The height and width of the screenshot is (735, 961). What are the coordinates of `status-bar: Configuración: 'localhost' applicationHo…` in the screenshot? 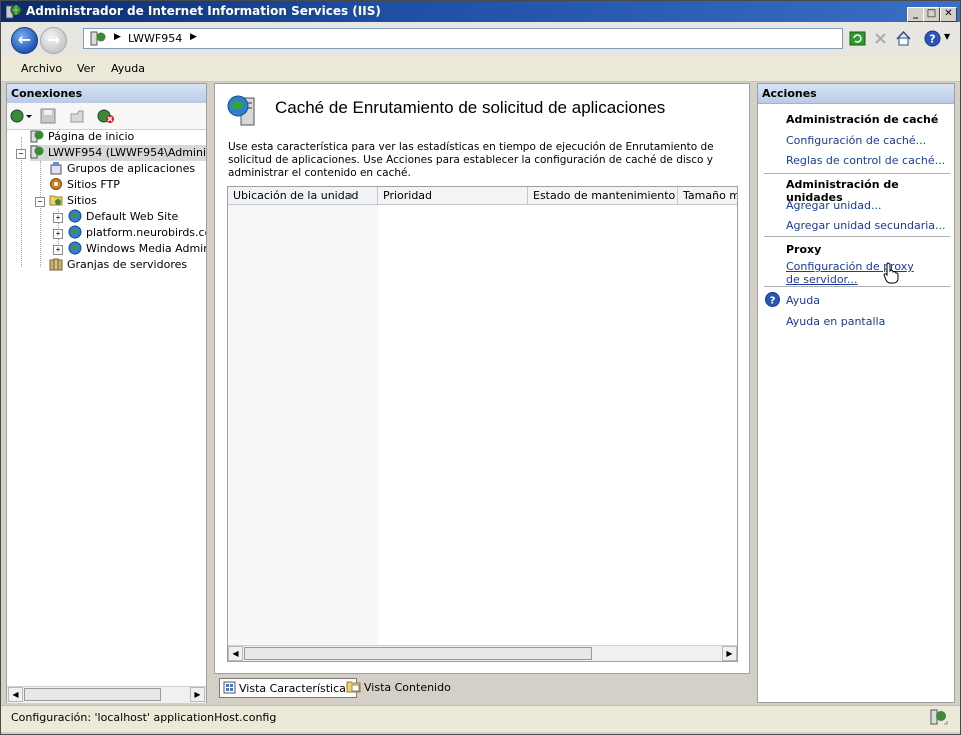 It's located at (480, 718).